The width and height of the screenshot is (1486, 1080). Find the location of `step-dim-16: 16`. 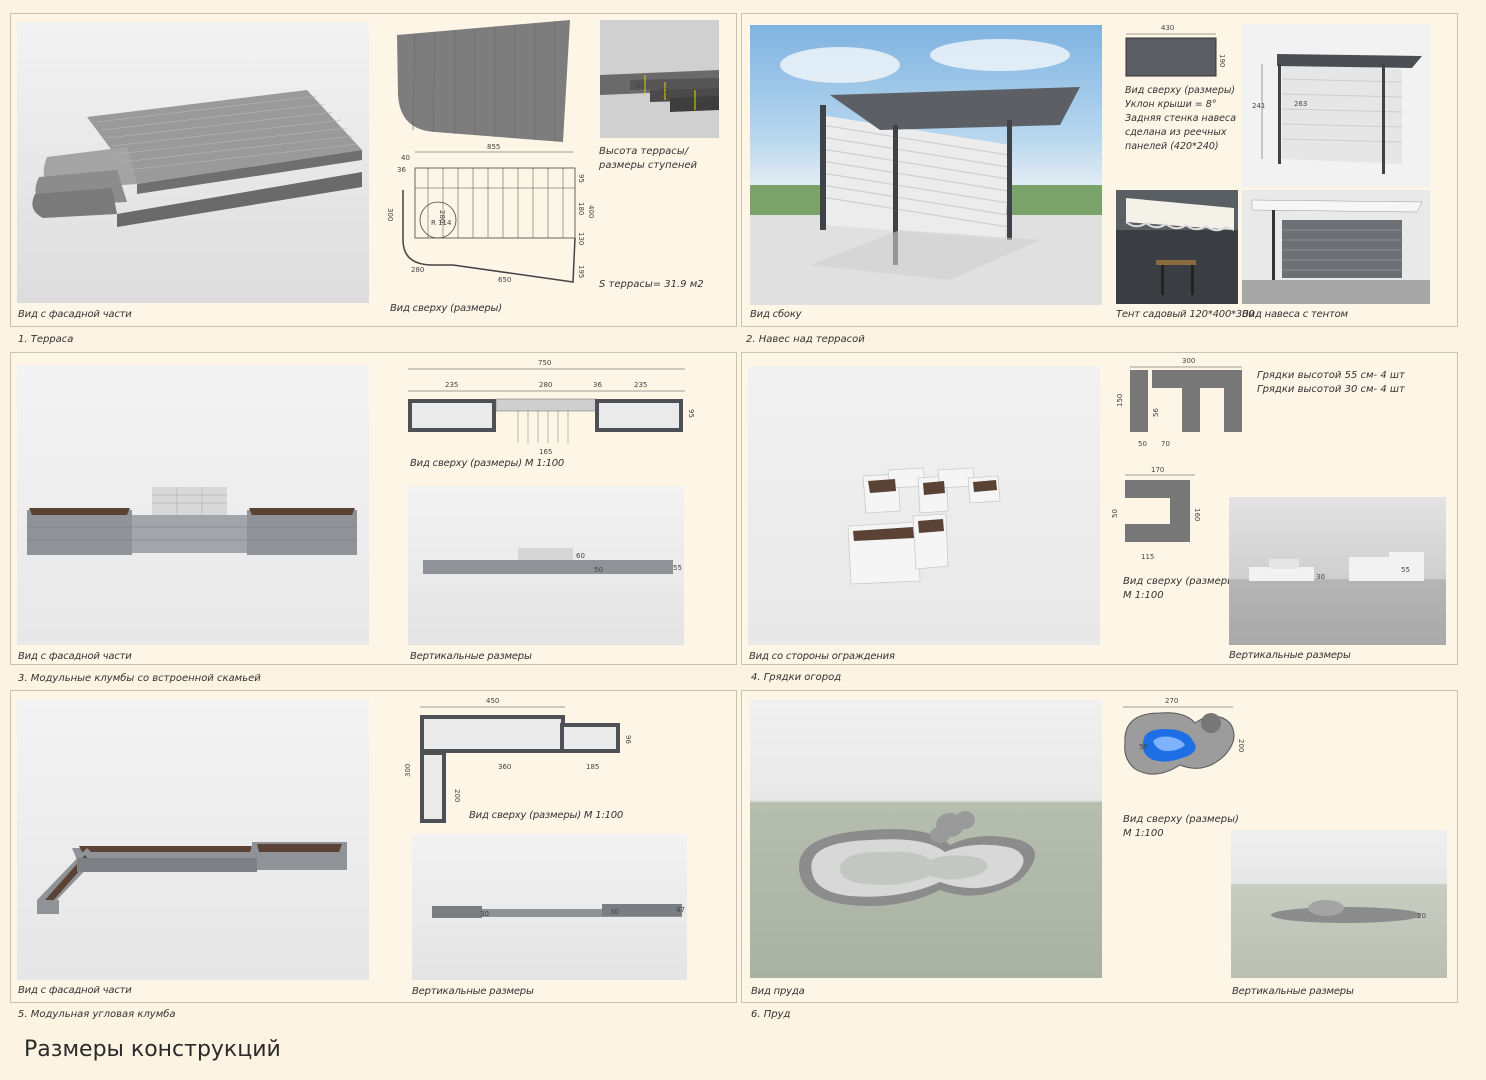

step-dim-16: 16 is located at coordinates (701, 100).